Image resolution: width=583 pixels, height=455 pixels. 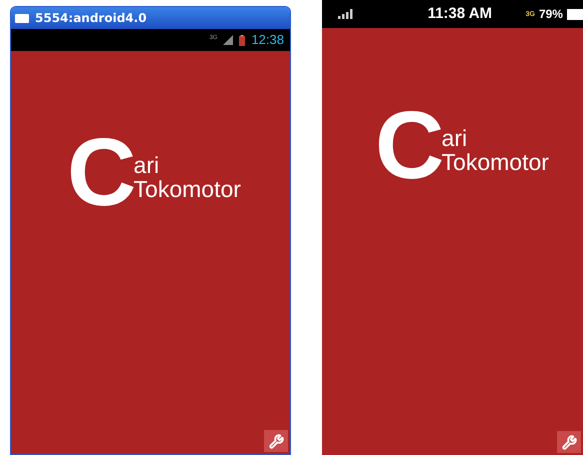 I want to click on clock: 12:38, so click(x=267, y=40).